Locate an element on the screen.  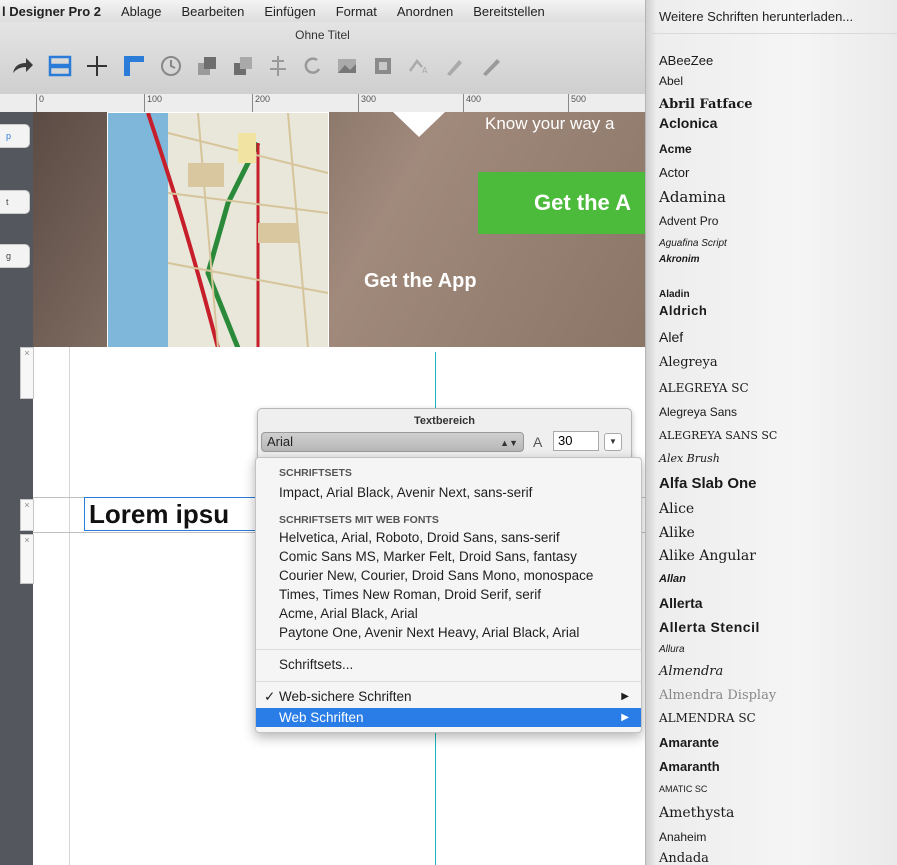
menu-anordnen: Anordnen is located at coordinates (425, 11).